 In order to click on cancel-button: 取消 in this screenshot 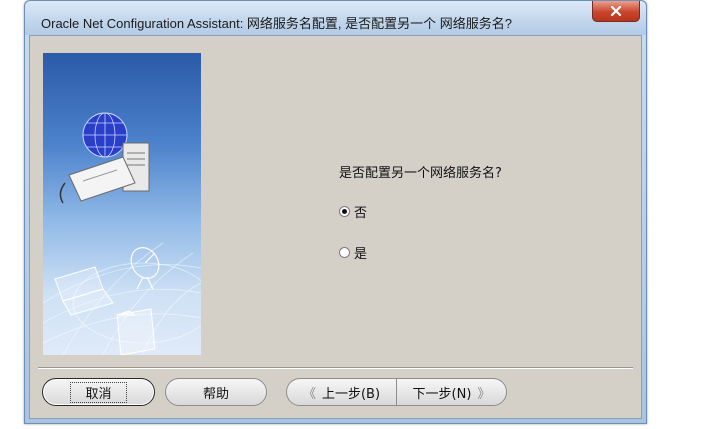, I will do `click(98, 392)`.